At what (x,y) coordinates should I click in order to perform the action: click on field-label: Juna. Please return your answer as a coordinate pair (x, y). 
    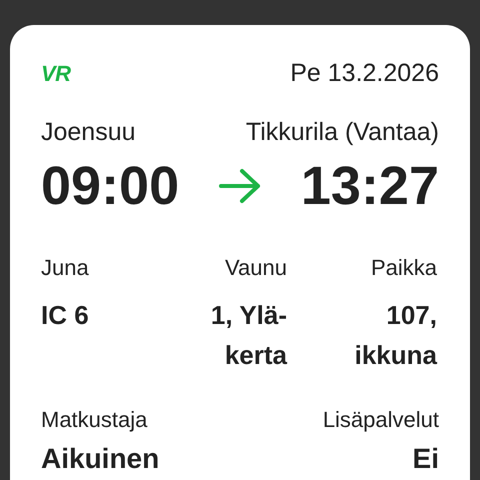
    Looking at the image, I should click on (65, 268).